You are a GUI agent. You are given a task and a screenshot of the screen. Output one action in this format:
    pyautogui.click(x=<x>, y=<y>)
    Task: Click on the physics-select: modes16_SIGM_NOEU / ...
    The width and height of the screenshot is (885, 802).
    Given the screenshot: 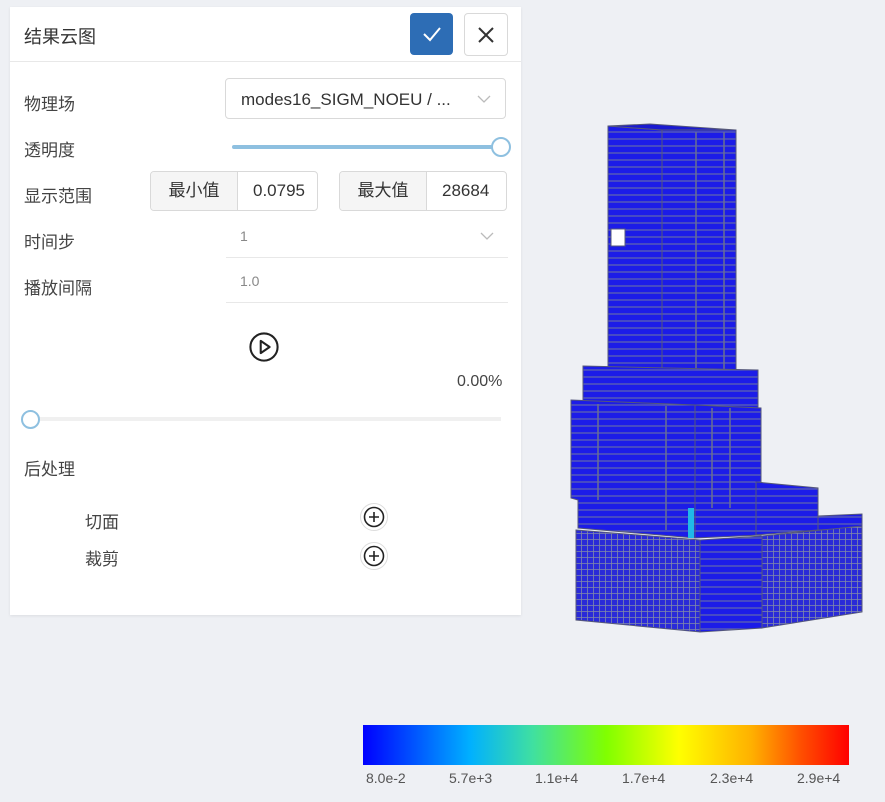 What is the action you would take?
    pyautogui.click(x=365, y=98)
    